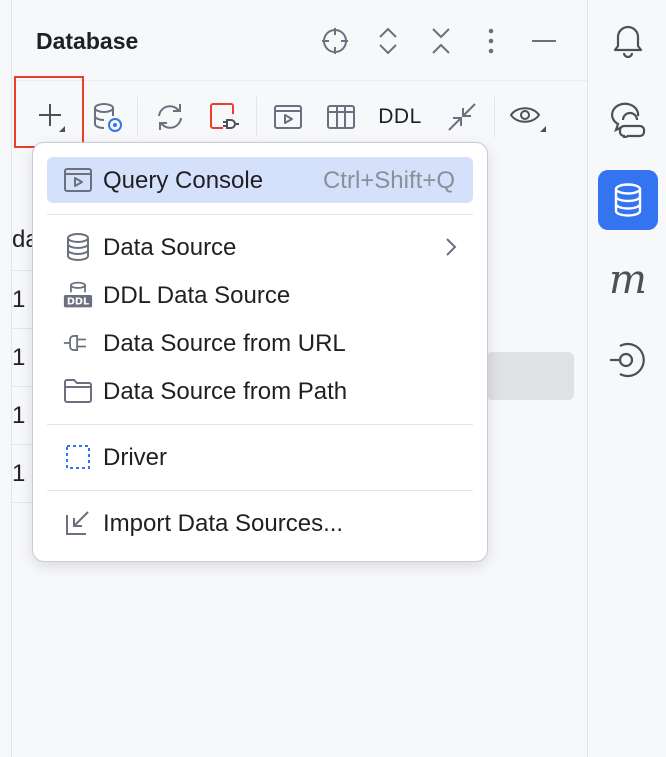 The image size is (666, 757). What do you see at coordinates (491, 41) in the screenshot?
I see `more-icon` at bounding box center [491, 41].